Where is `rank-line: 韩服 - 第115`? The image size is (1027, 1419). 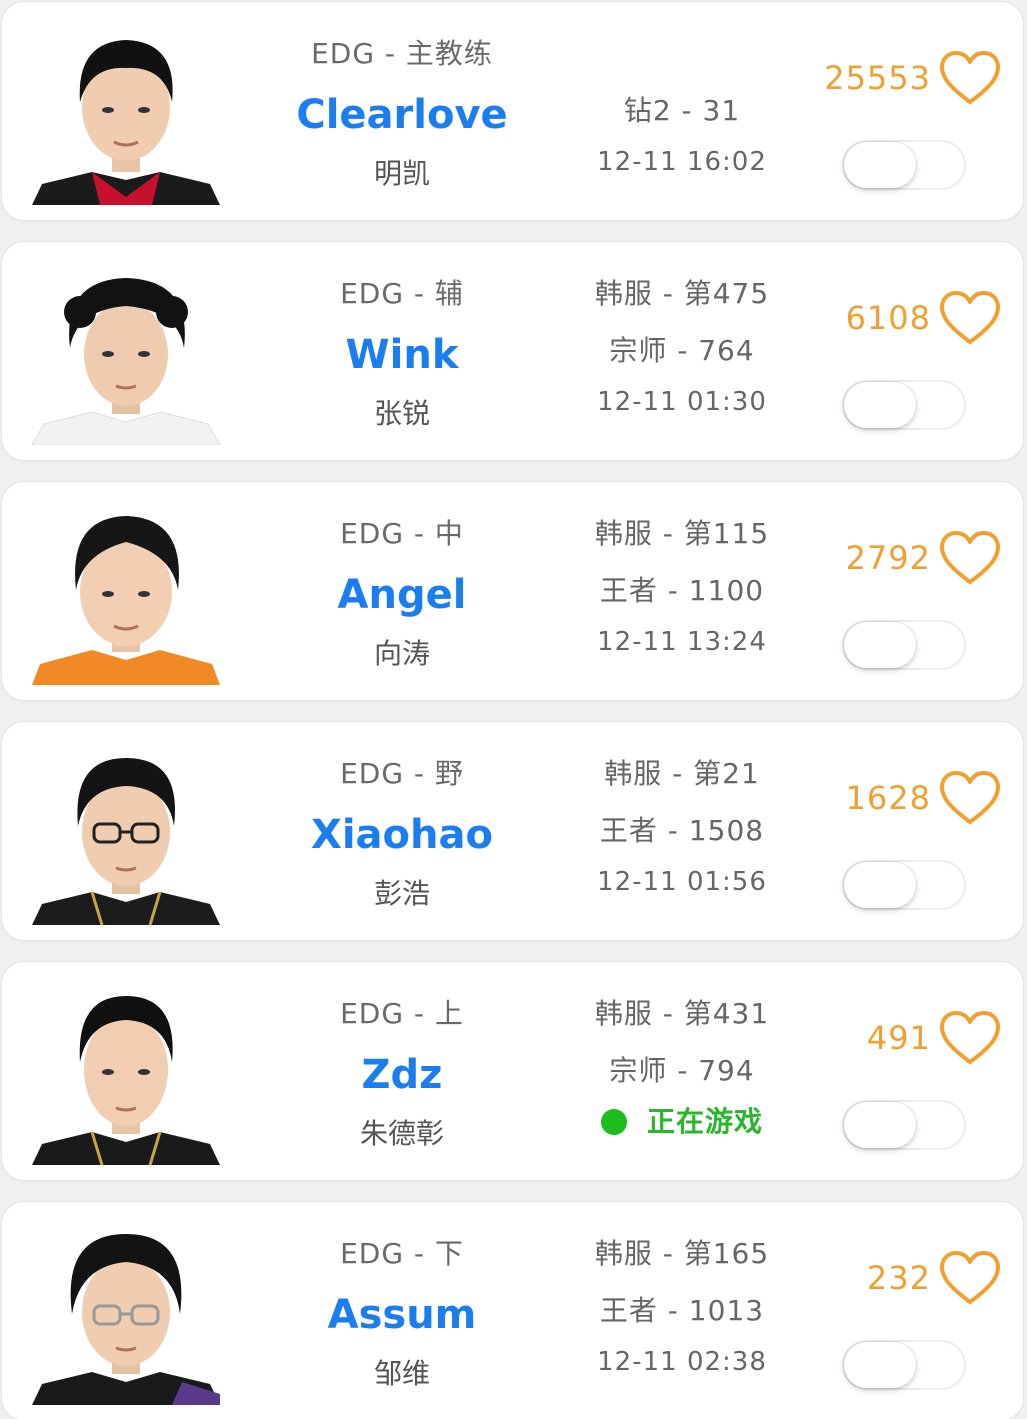 rank-line: 韩服 - 第115 is located at coordinates (682, 533).